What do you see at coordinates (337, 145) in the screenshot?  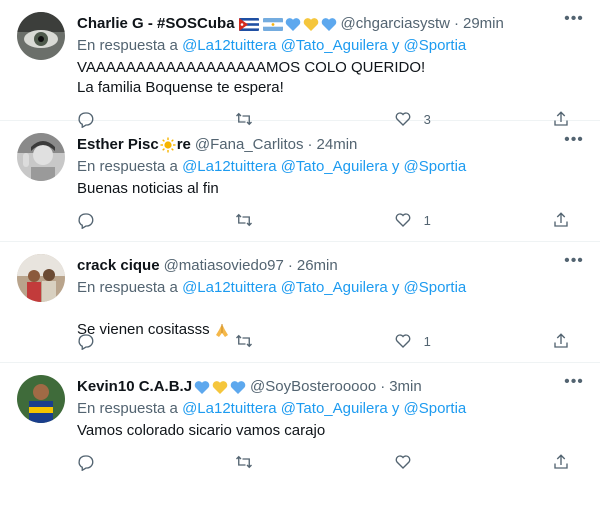 I see `timestamp: 24min` at bounding box center [337, 145].